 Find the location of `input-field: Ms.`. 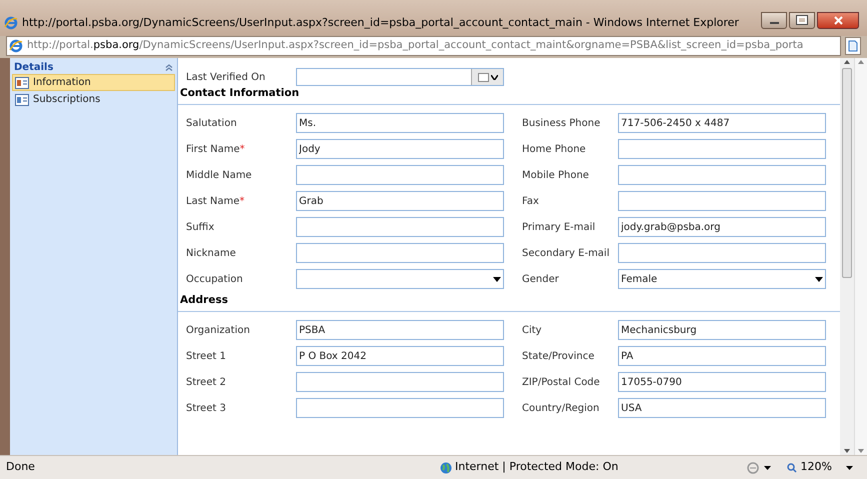

input-field: Ms. is located at coordinates (400, 123).